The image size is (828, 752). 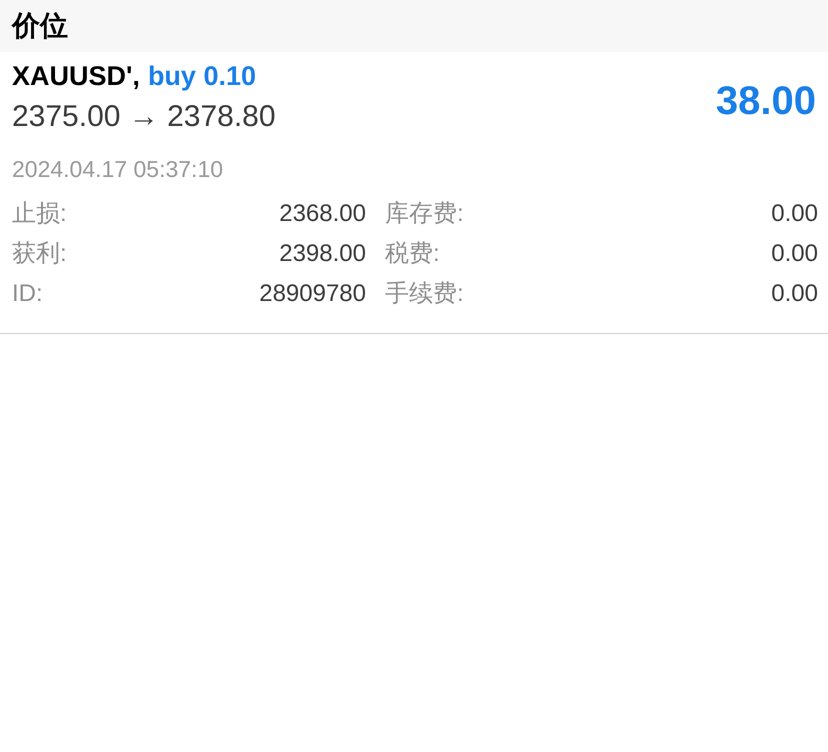 What do you see at coordinates (412, 254) in the screenshot?
I see `detail-label: 税费:` at bounding box center [412, 254].